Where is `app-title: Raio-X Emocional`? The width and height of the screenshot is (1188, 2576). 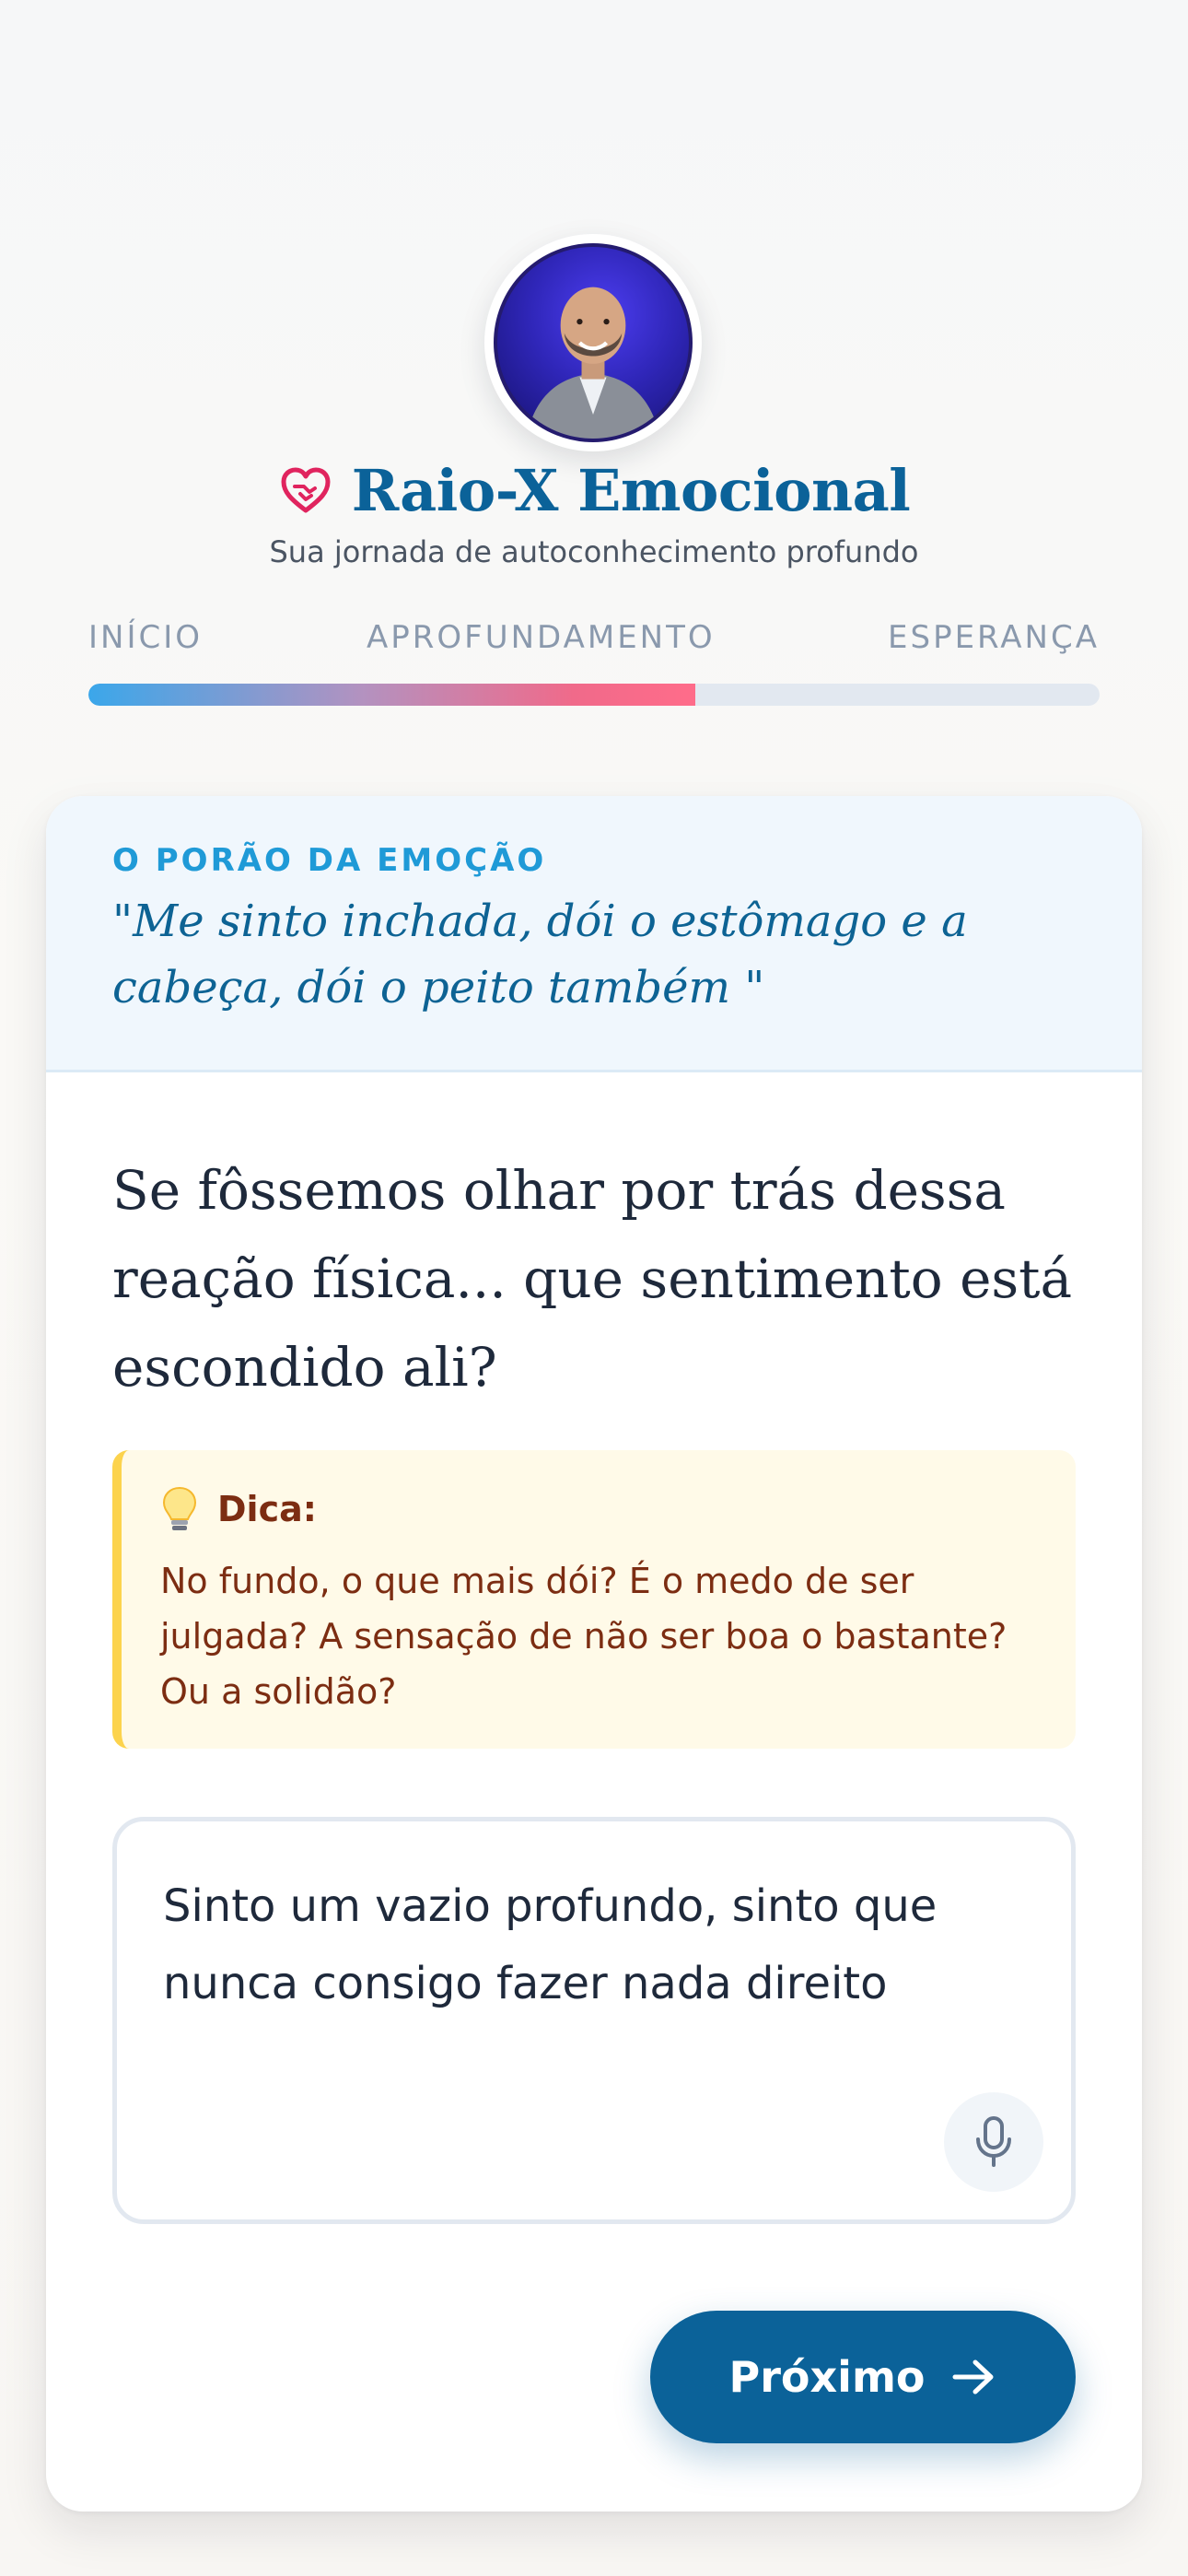
app-title: Raio-X Emocional is located at coordinates (631, 490).